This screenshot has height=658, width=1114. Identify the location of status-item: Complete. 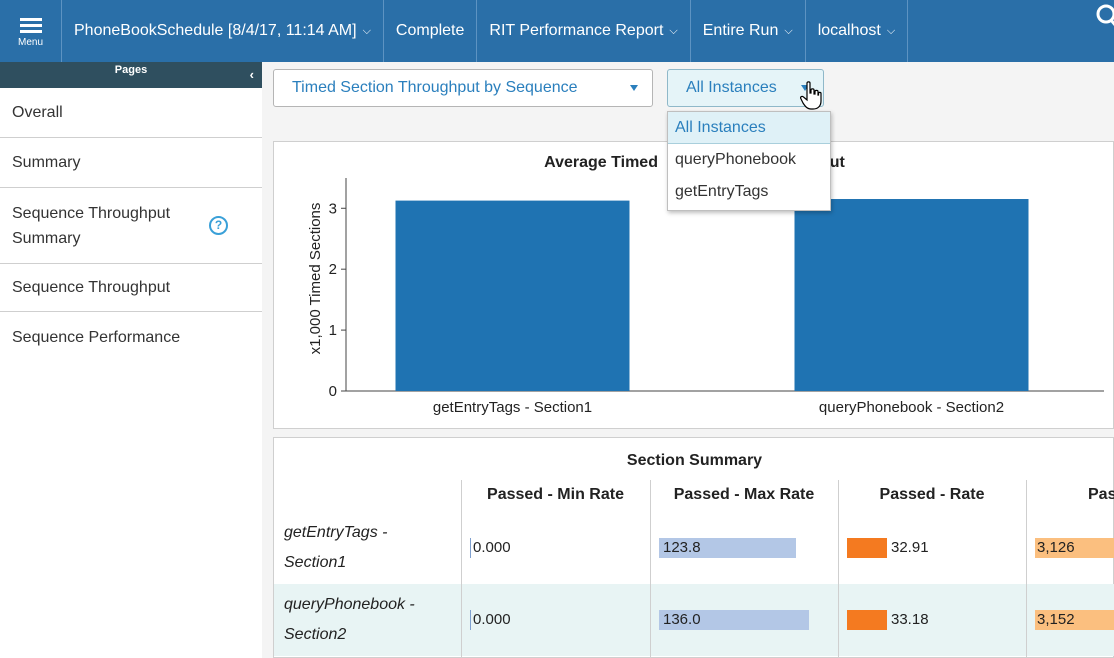
(431, 31).